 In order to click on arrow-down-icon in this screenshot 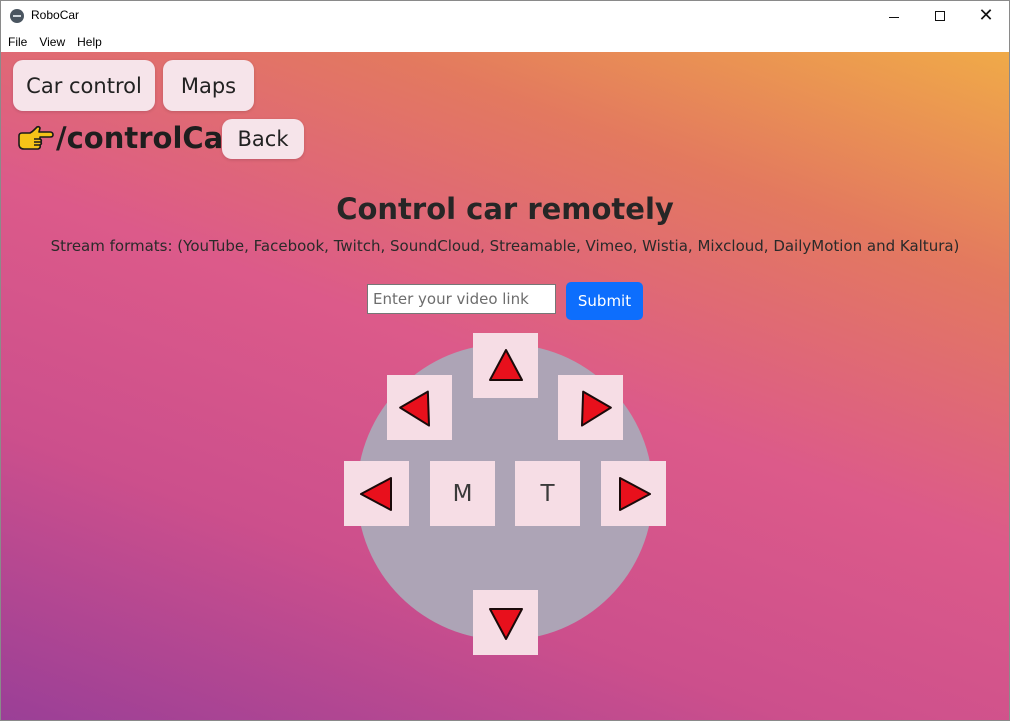, I will do `click(505, 623)`.